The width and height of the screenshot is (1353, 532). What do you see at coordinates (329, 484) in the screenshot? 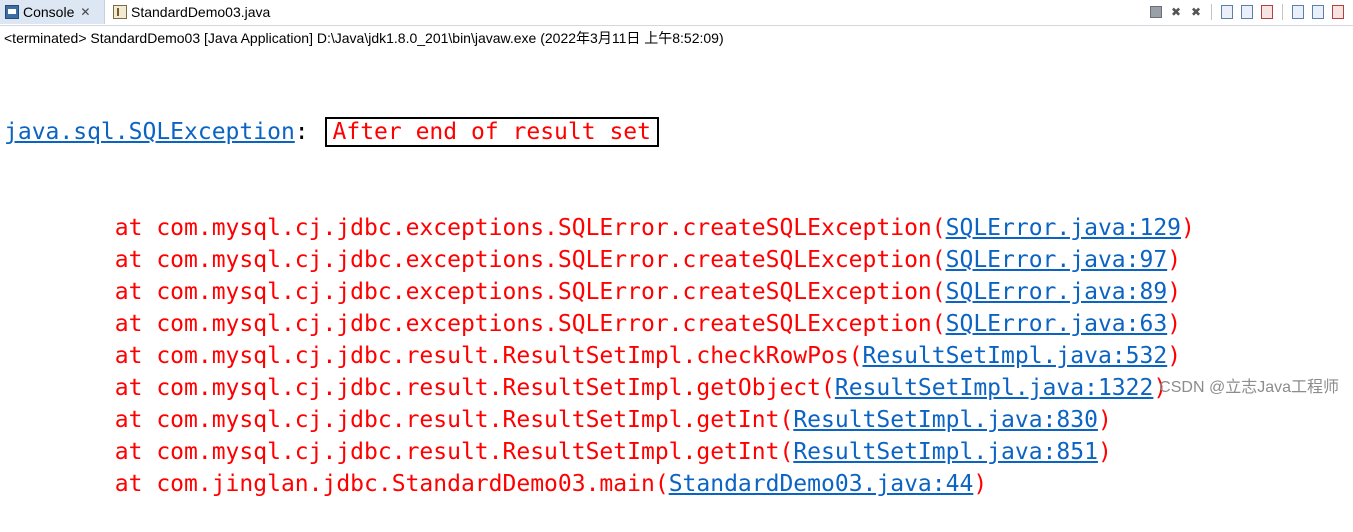
I see `stack-frame-text: at com.jinglan.jdbc.StandardDemo03.main` at bounding box center [329, 484].